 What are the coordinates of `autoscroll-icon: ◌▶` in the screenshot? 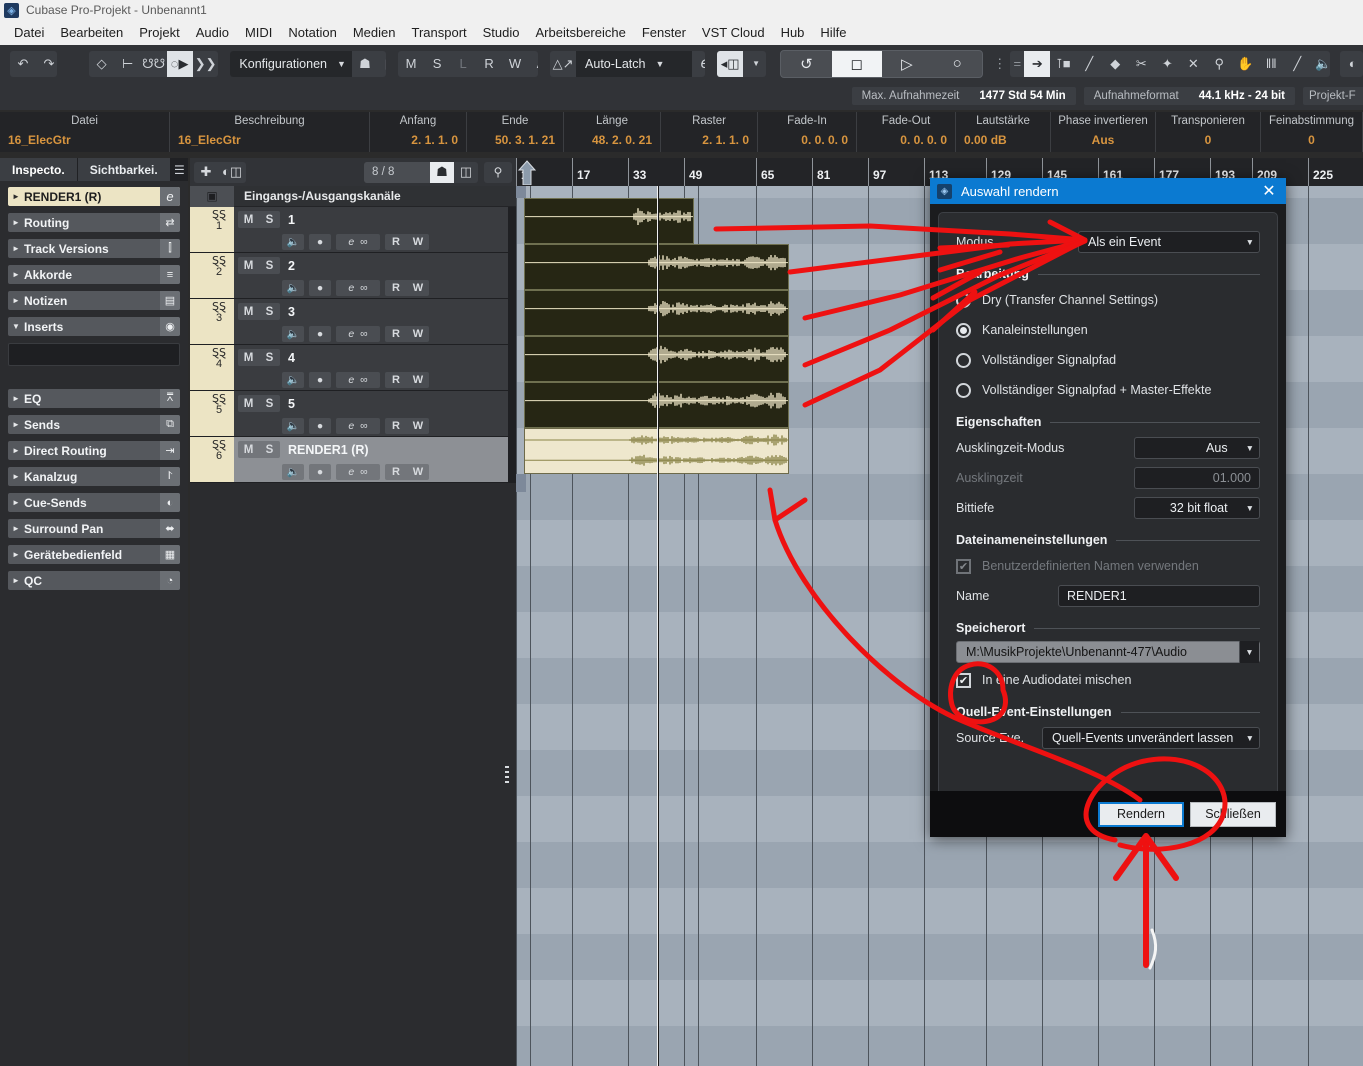 It's located at (179, 63).